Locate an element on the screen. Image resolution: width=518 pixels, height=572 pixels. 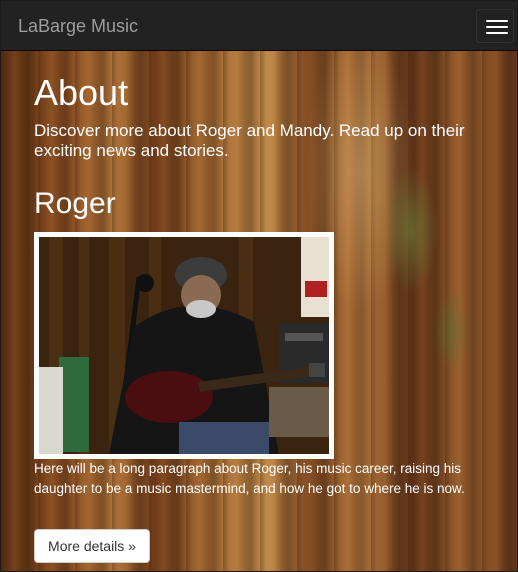
more-details-button: More details » is located at coordinates (92, 546).